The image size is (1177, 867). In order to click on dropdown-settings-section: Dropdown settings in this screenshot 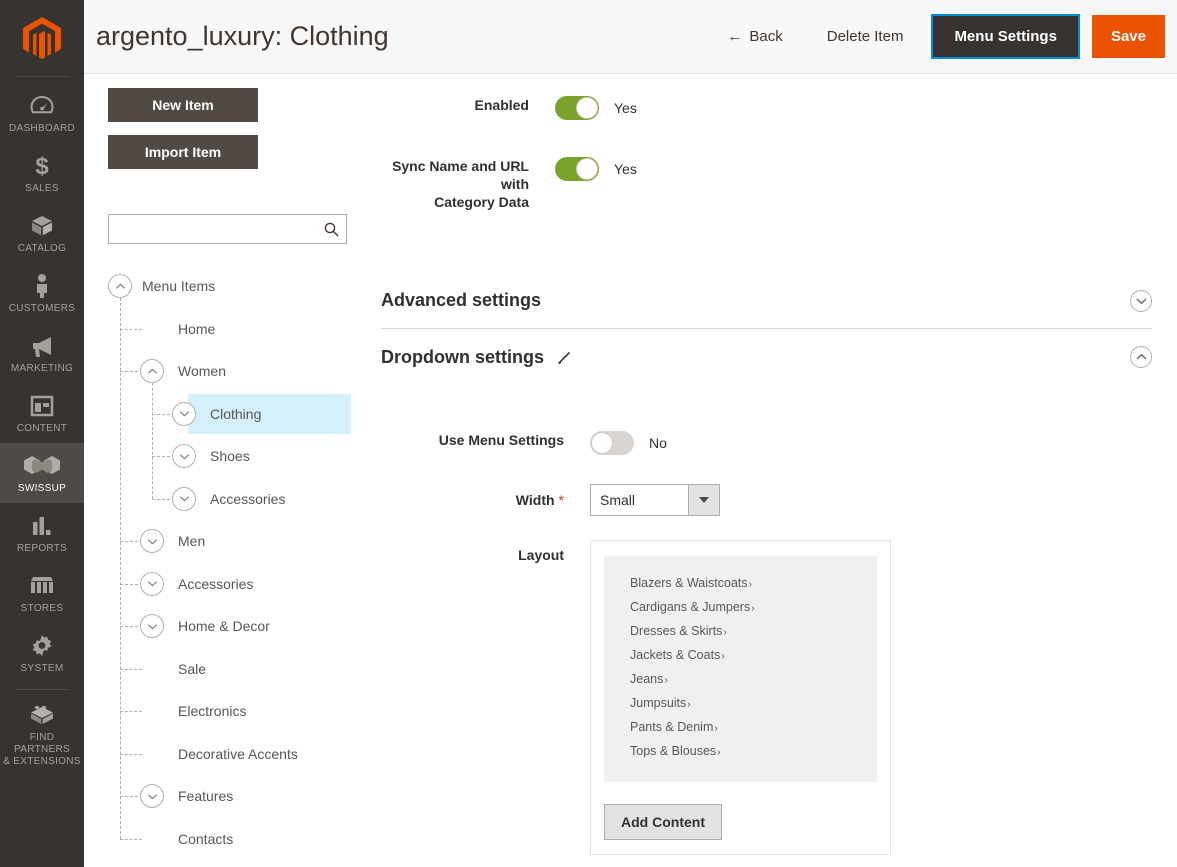, I will do `click(766, 357)`.